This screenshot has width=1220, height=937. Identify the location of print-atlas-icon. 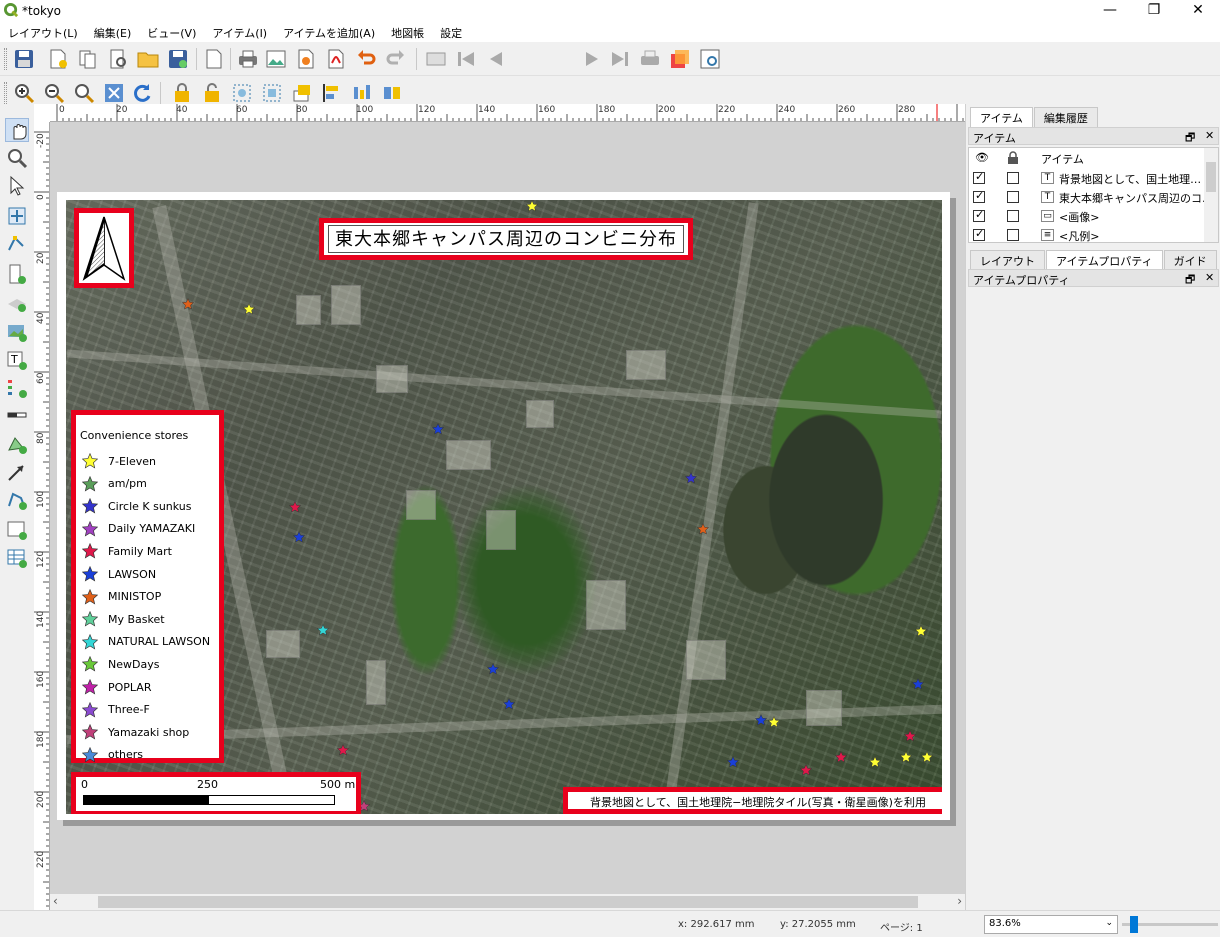
(650, 59).